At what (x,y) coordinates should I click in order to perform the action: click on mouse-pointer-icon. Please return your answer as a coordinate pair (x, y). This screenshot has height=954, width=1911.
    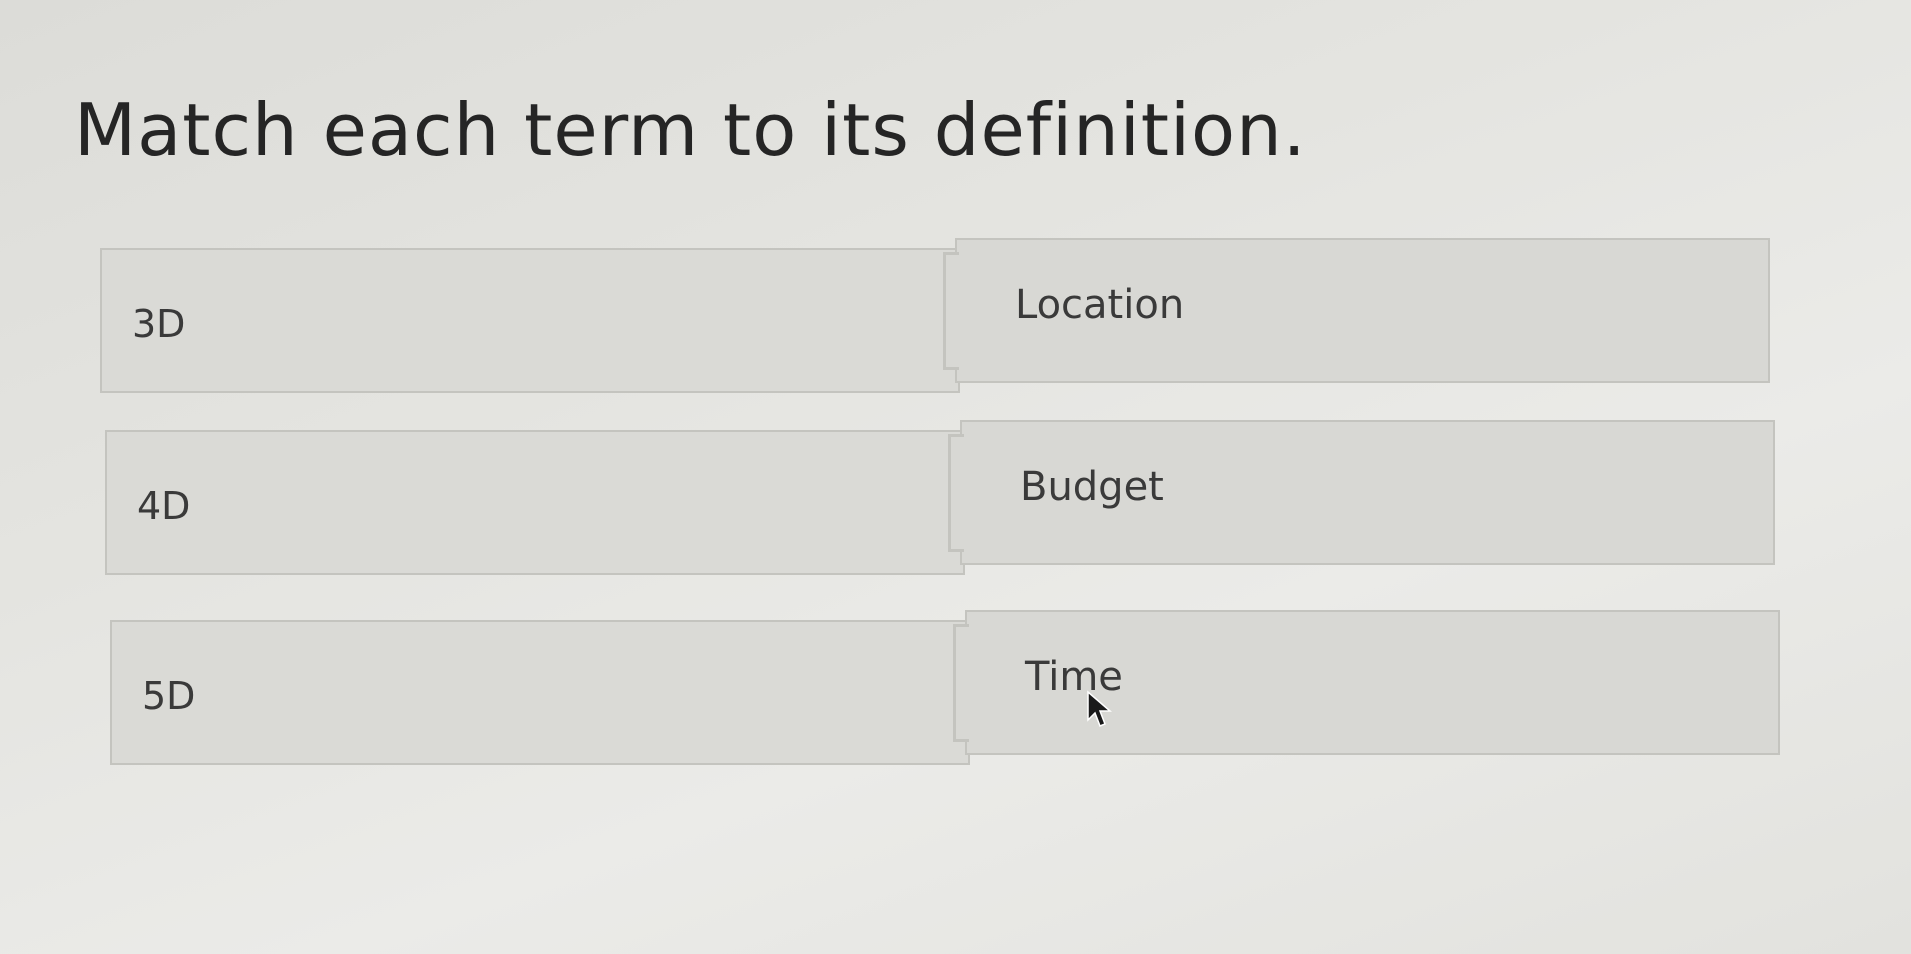
    Looking at the image, I should click on (1100, 708).